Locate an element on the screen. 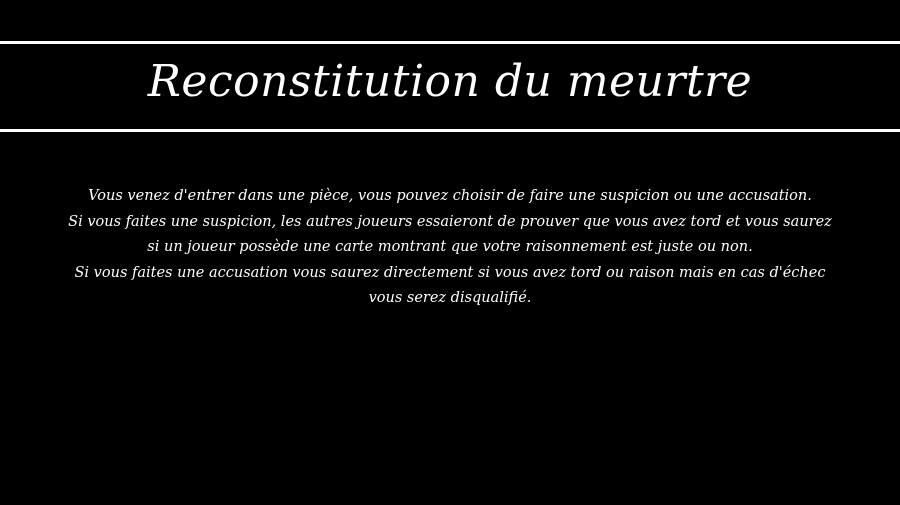 The image size is (900, 505). header-top-rule is located at coordinates (450, 42).